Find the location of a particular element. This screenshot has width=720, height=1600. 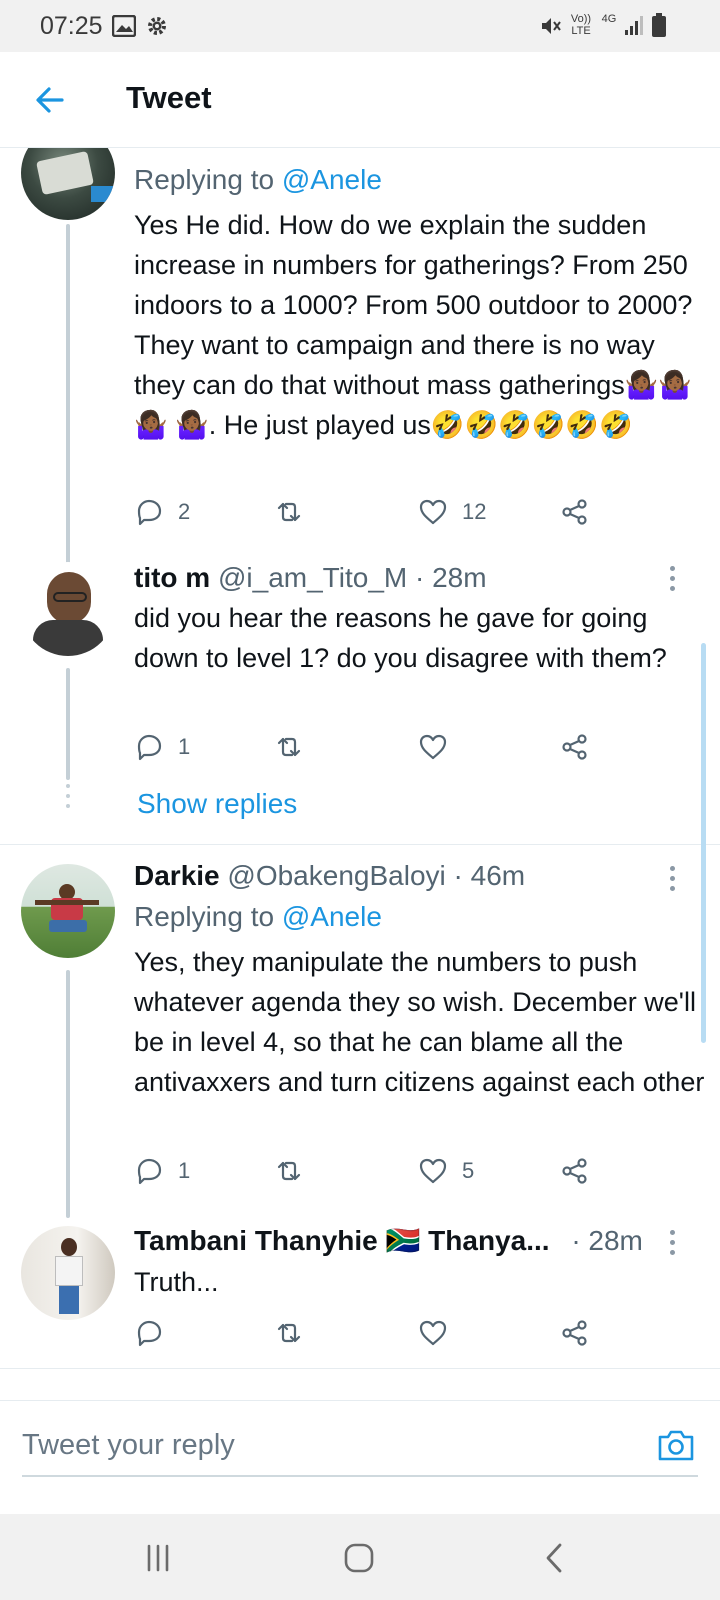

tweet-header: Darkie @ObakengBaloyi · 46m is located at coordinates (329, 876).